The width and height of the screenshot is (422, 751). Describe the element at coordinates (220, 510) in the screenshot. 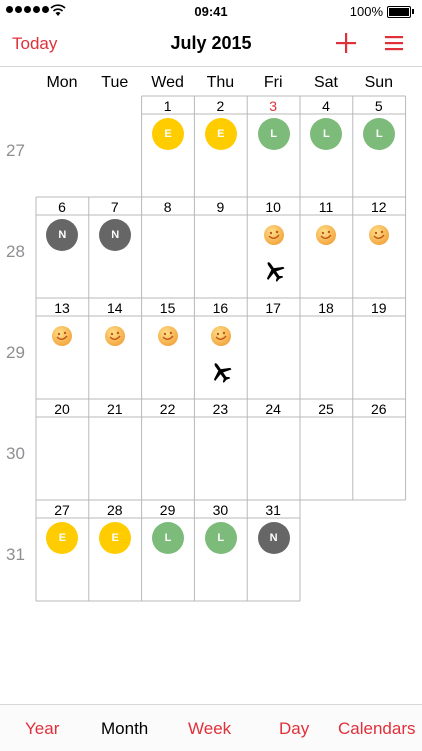

I see `day-number: 30` at that location.